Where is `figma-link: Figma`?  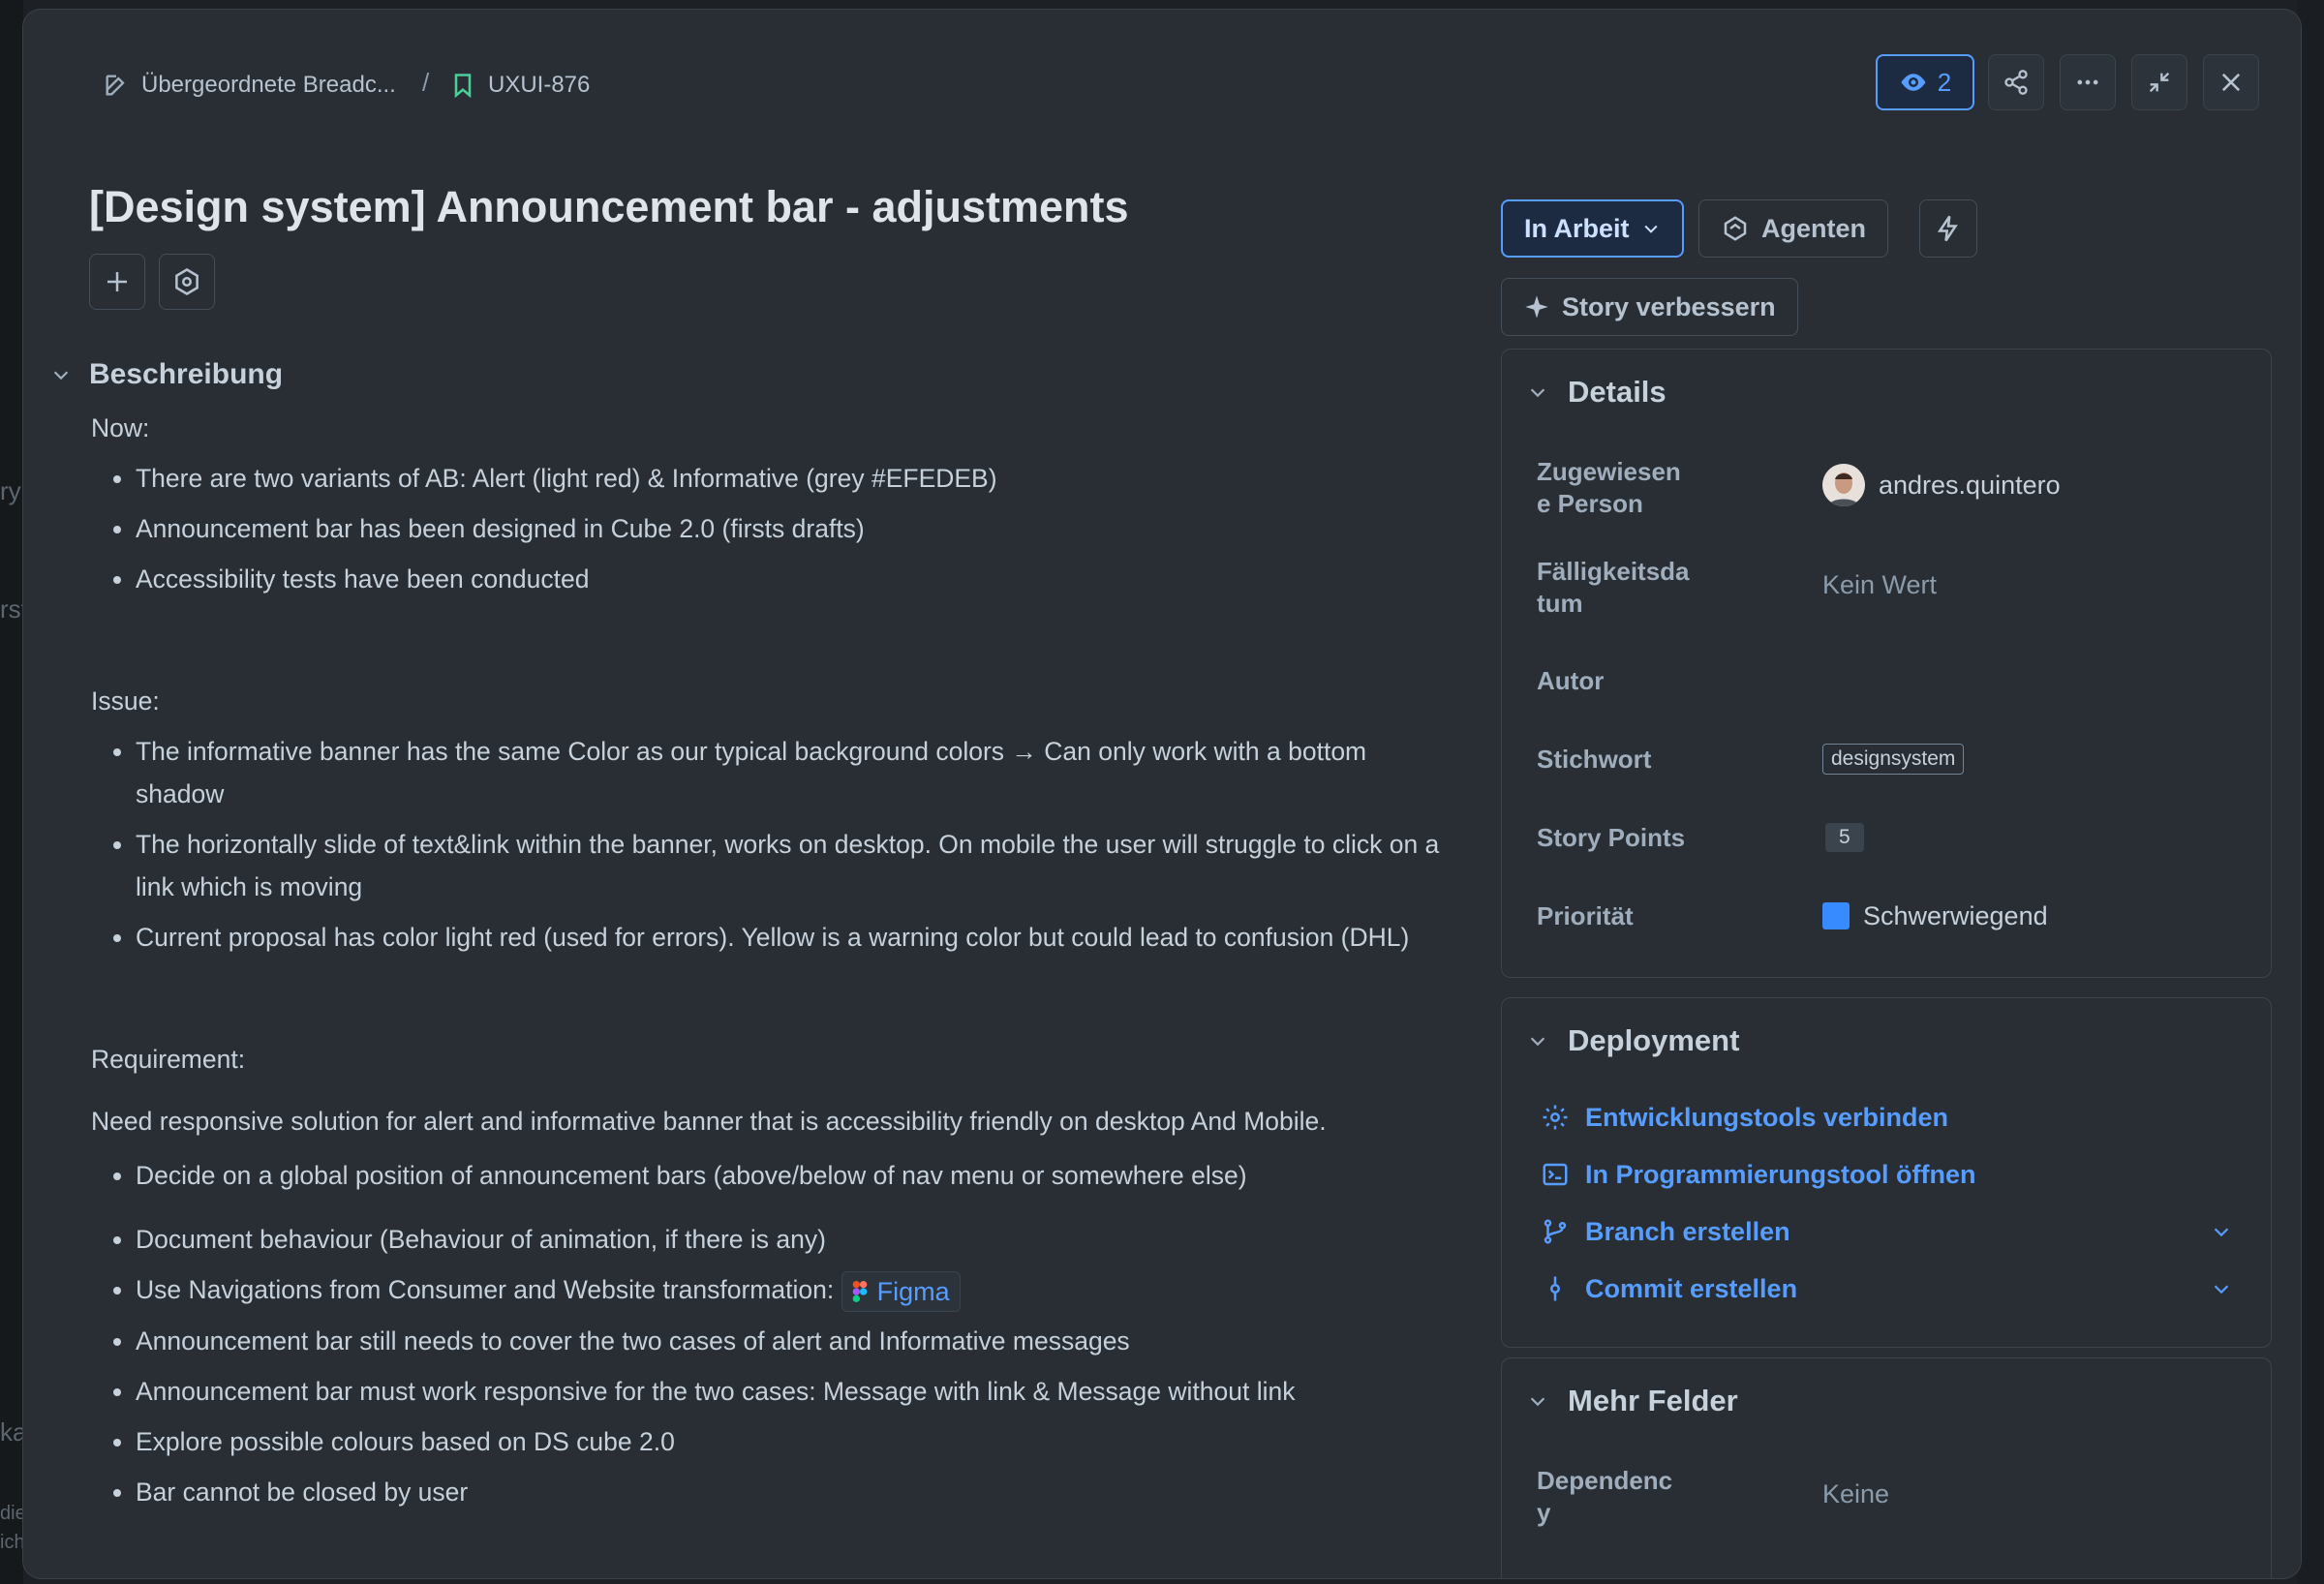 figma-link: Figma is located at coordinates (901, 1291).